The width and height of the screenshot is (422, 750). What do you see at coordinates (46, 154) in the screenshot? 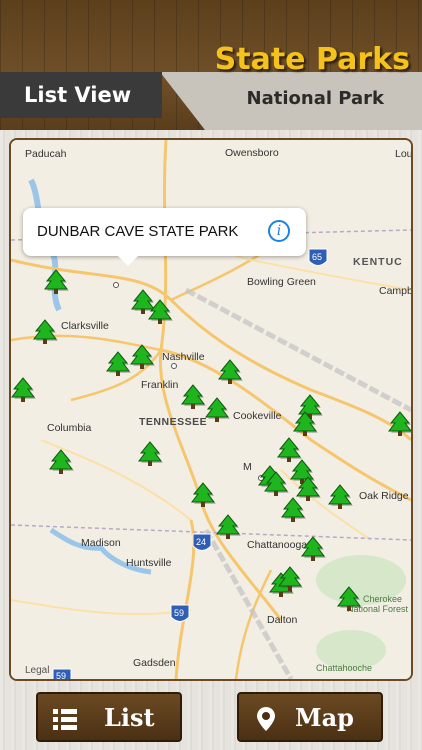
I see `city-label: Paducah` at bounding box center [46, 154].